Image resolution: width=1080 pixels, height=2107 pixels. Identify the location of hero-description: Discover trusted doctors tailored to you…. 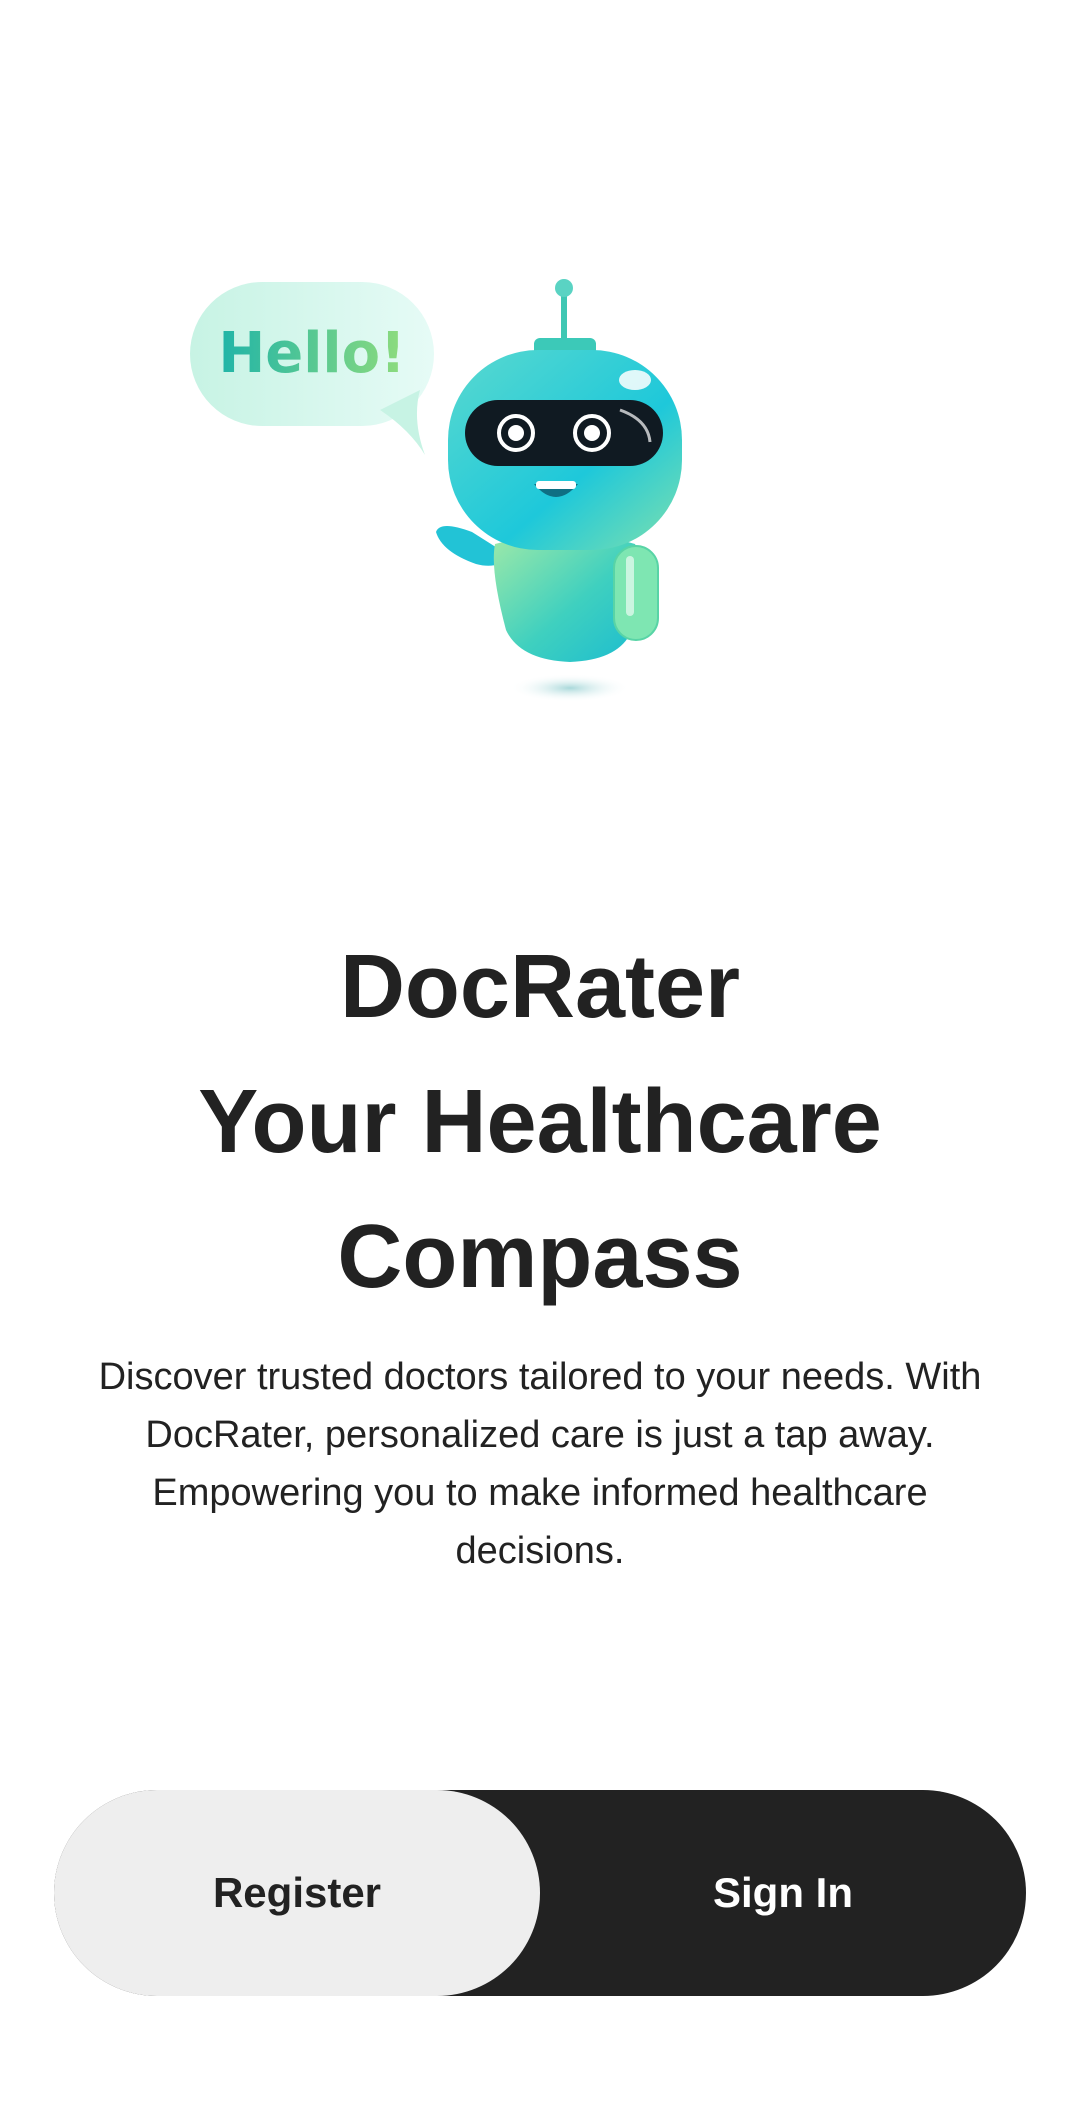
(540, 1464).